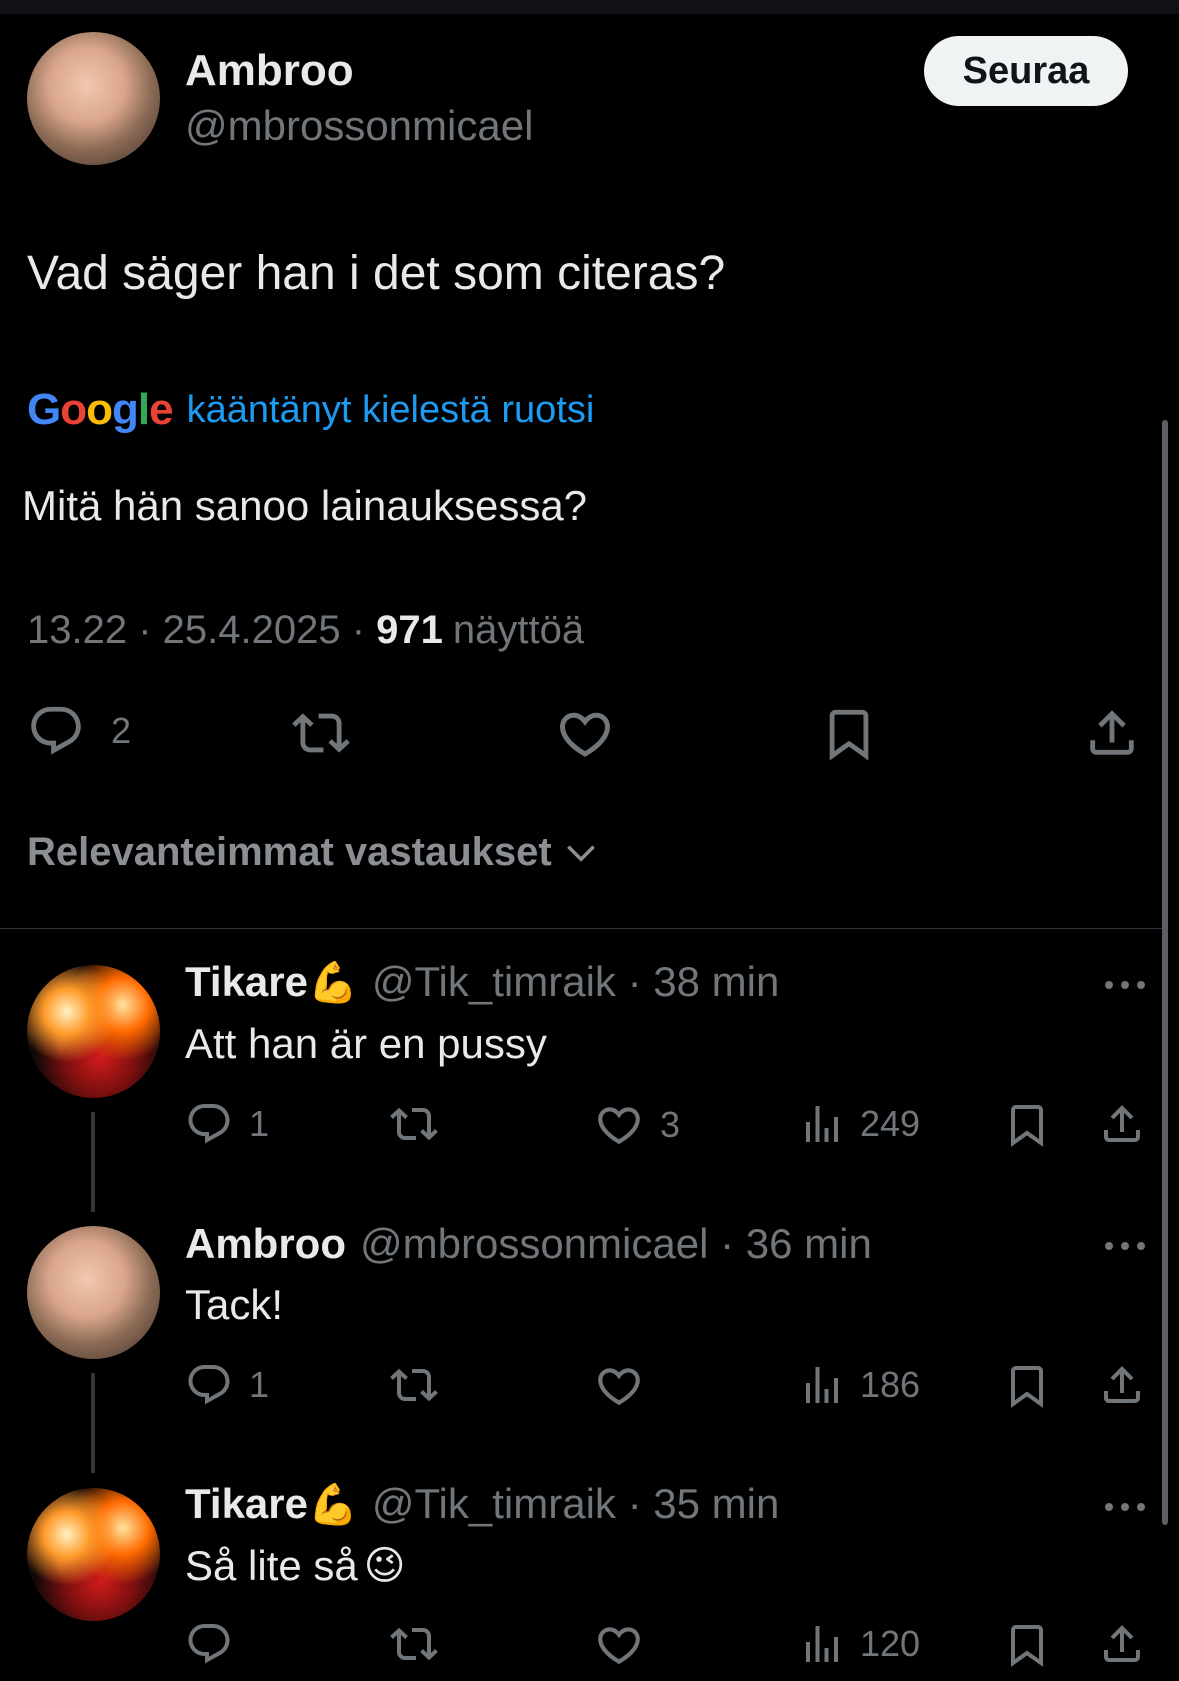 The height and width of the screenshot is (1681, 1179). Describe the element at coordinates (589, 7) in the screenshot. I see `status-bar-strip` at that location.